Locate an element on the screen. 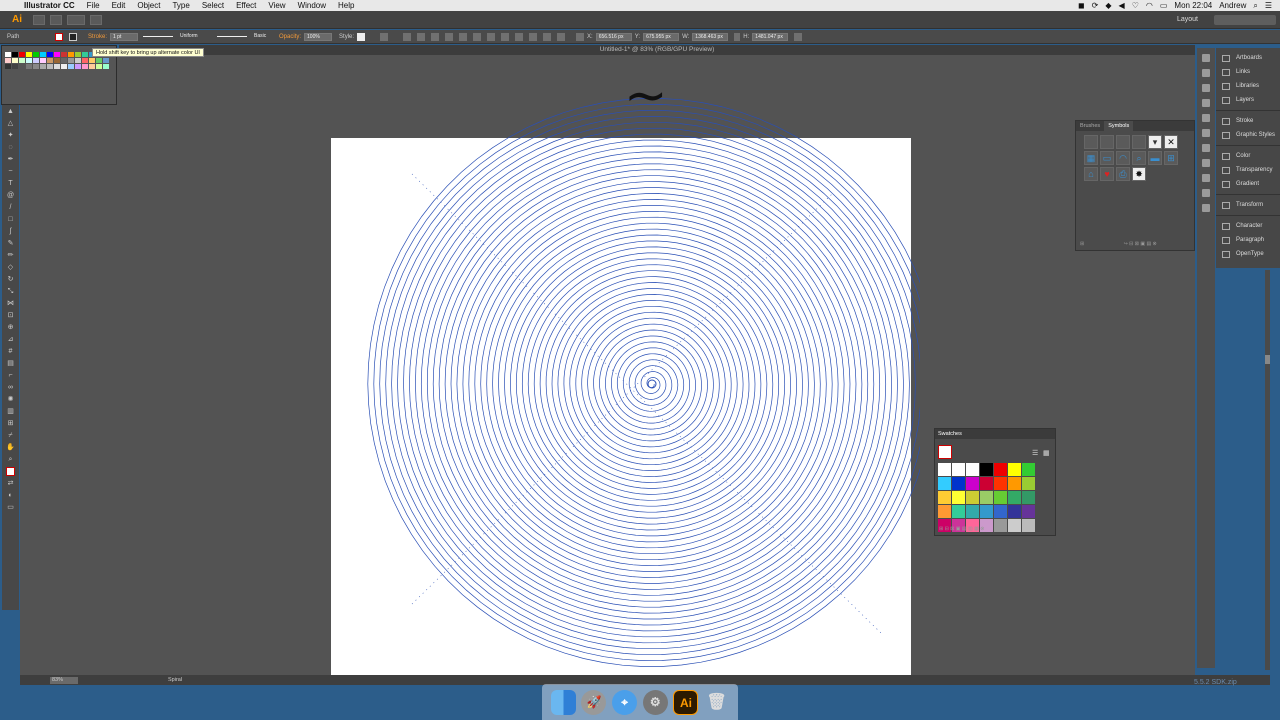  eraser-tool-icon: ◇ is located at coordinates (10, 267).